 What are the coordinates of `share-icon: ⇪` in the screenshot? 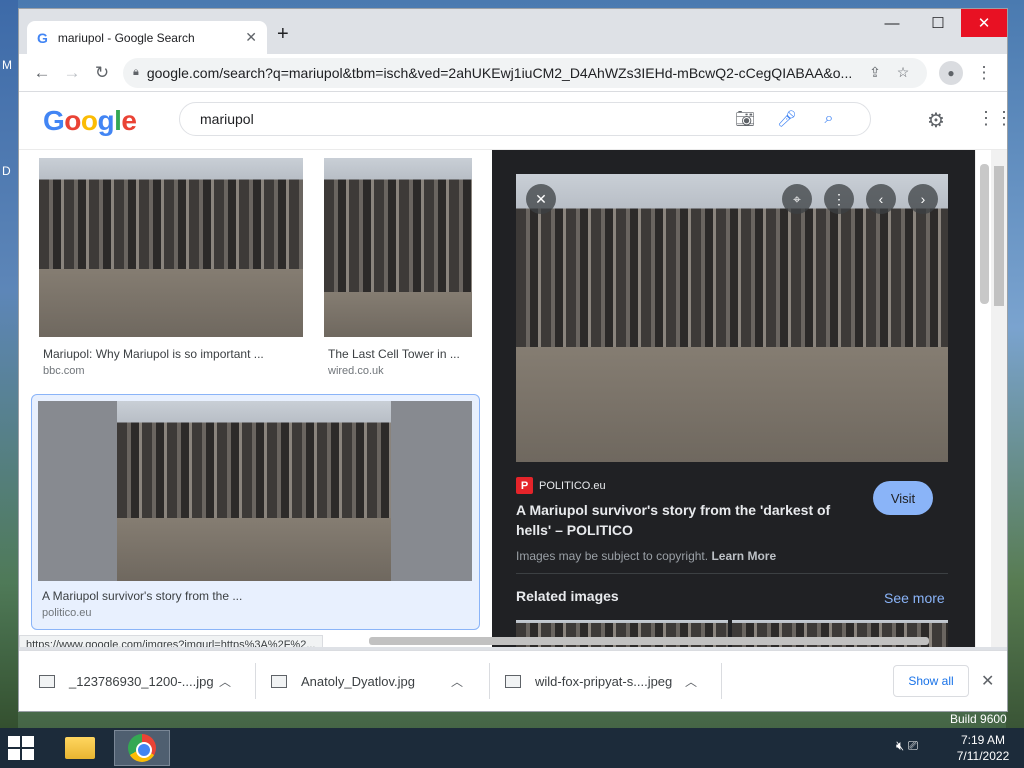 It's located at (875, 72).